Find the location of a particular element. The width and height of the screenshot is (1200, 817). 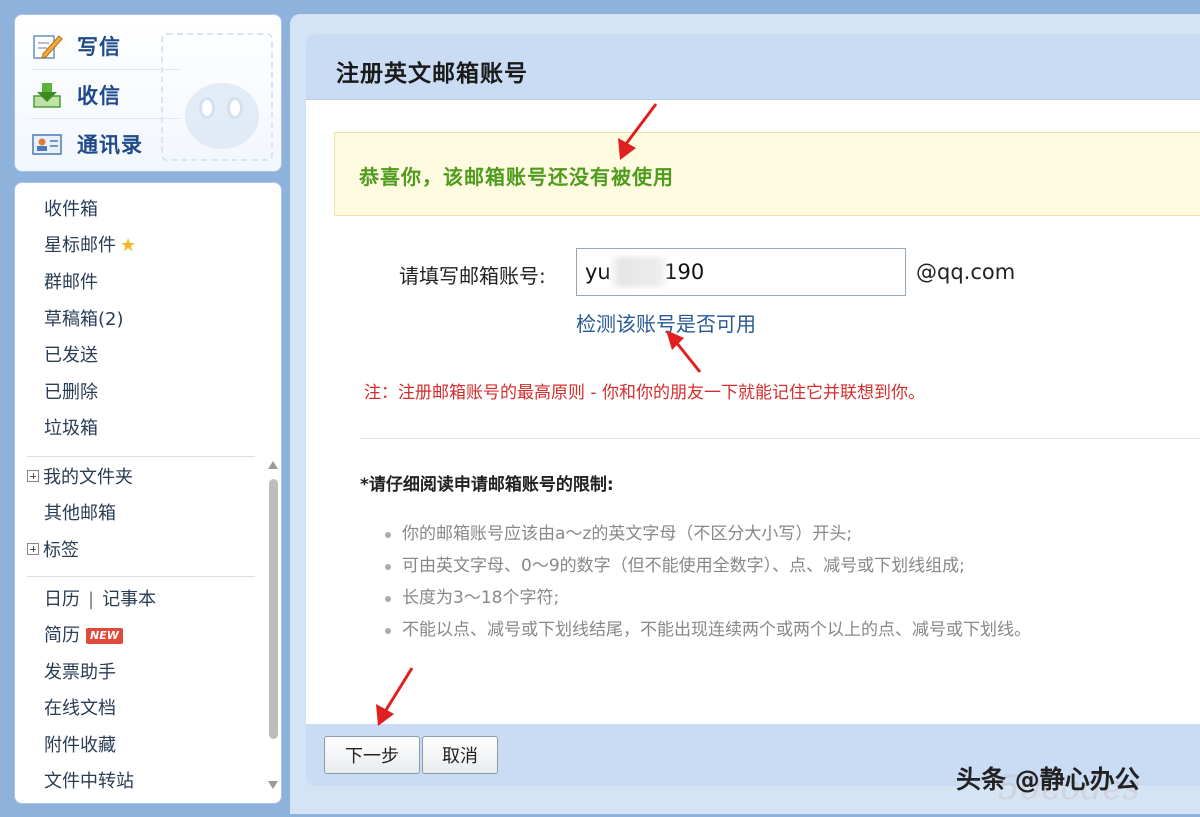

section-divider is located at coordinates (780, 438).